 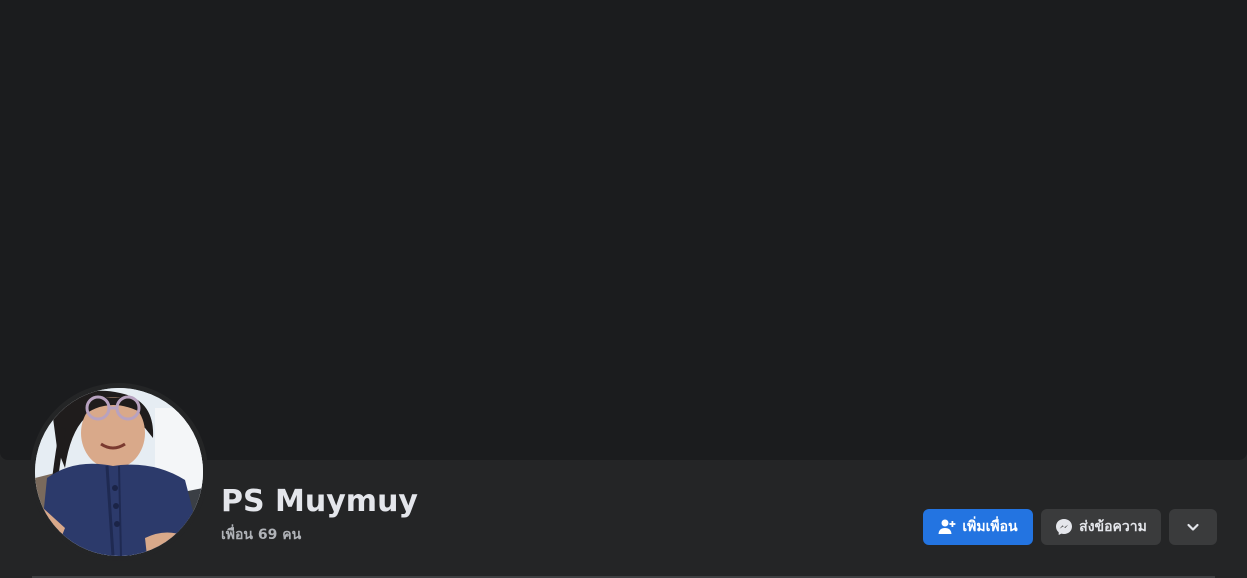 I want to click on avatar-image, so click(x=119, y=472).